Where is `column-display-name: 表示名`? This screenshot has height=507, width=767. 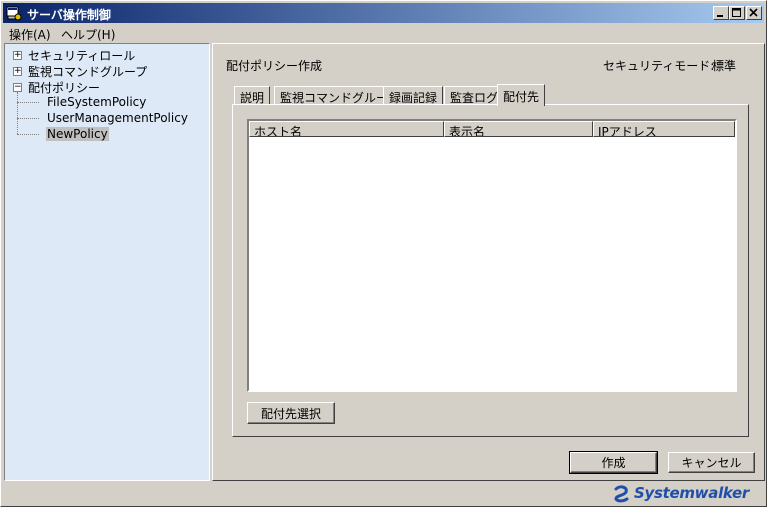
column-display-name: 表示名 is located at coordinates (518, 129).